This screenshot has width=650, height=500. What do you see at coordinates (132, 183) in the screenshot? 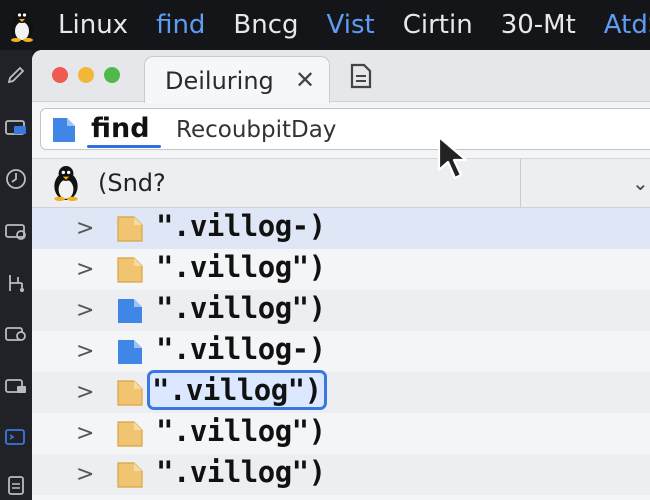
I see `path-label: (Snd?` at bounding box center [132, 183].